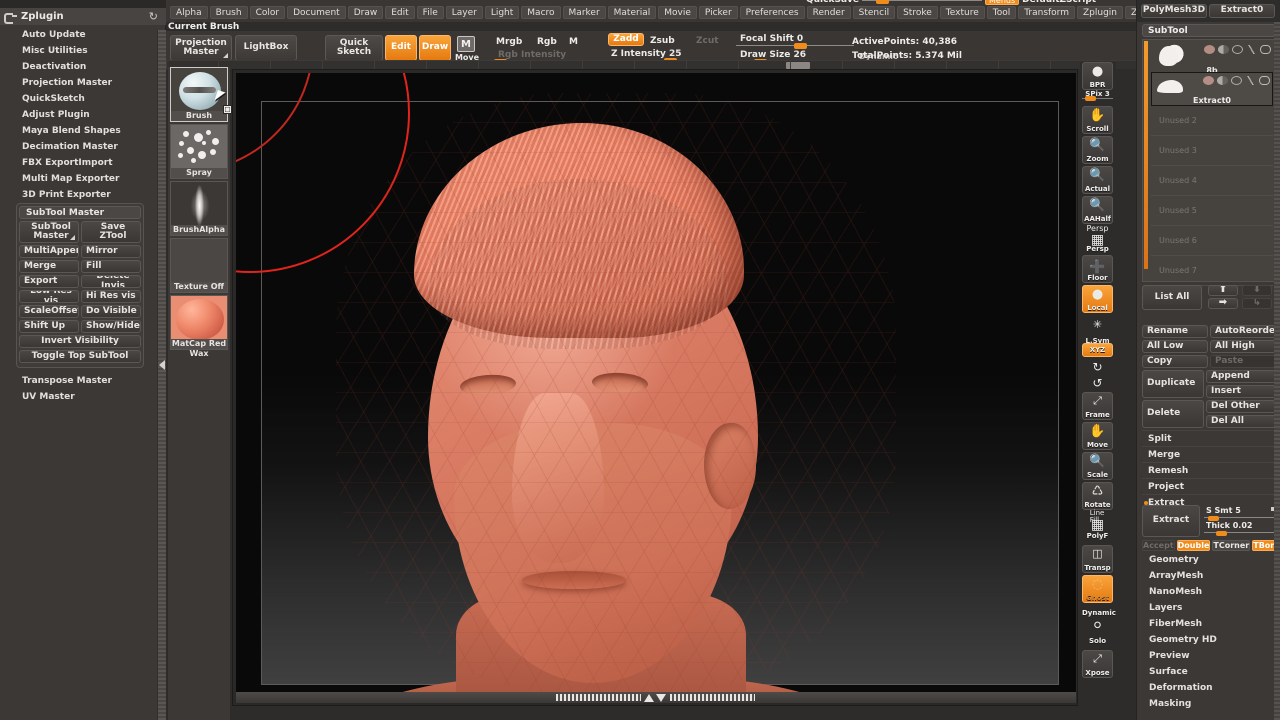 Image resolution: width=1280 pixels, height=720 pixels. What do you see at coordinates (509, 42) in the screenshot?
I see `mrgb-label: Mrgb` at bounding box center [509, 42].